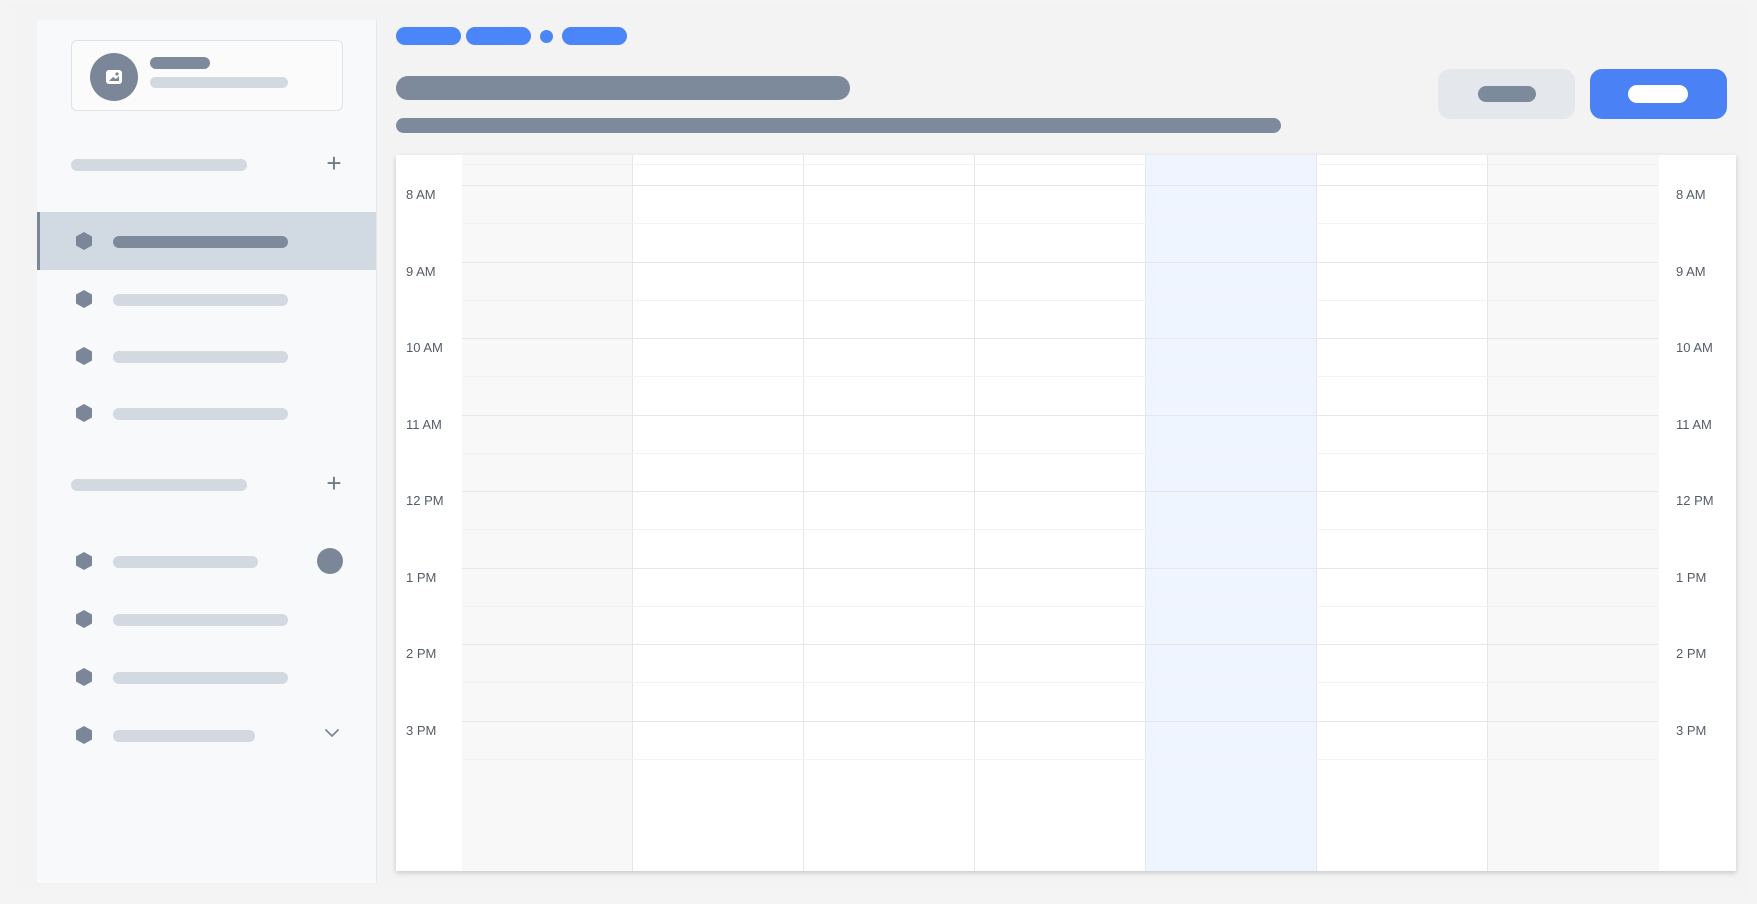  Describe the element at coordinates (332, 733) in the screenshot. I see `chevron-down-icon` at that location.